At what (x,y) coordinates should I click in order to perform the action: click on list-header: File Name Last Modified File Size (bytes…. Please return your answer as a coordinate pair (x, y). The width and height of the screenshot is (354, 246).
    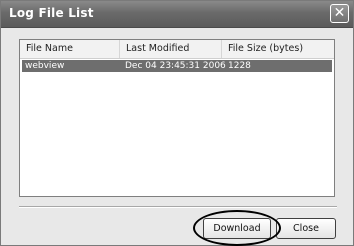
    Looking at the image, I should click on (177, 49).